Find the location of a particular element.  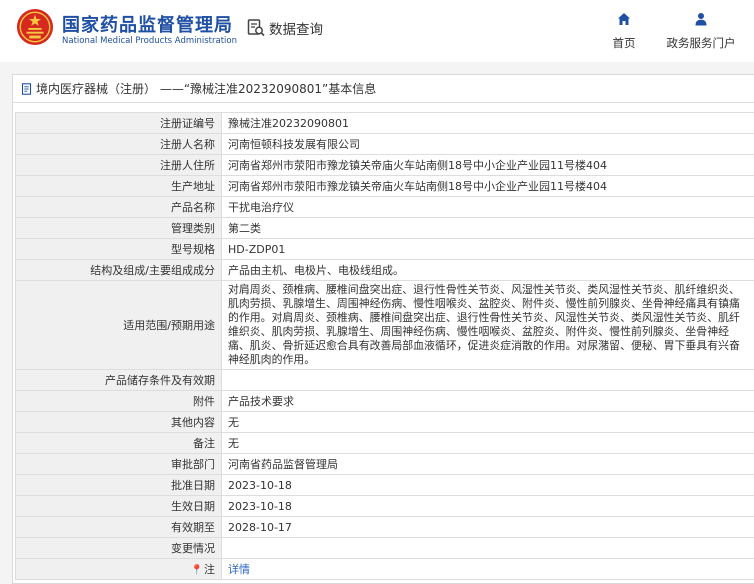

home-icon is located at coordinates (624, 19).